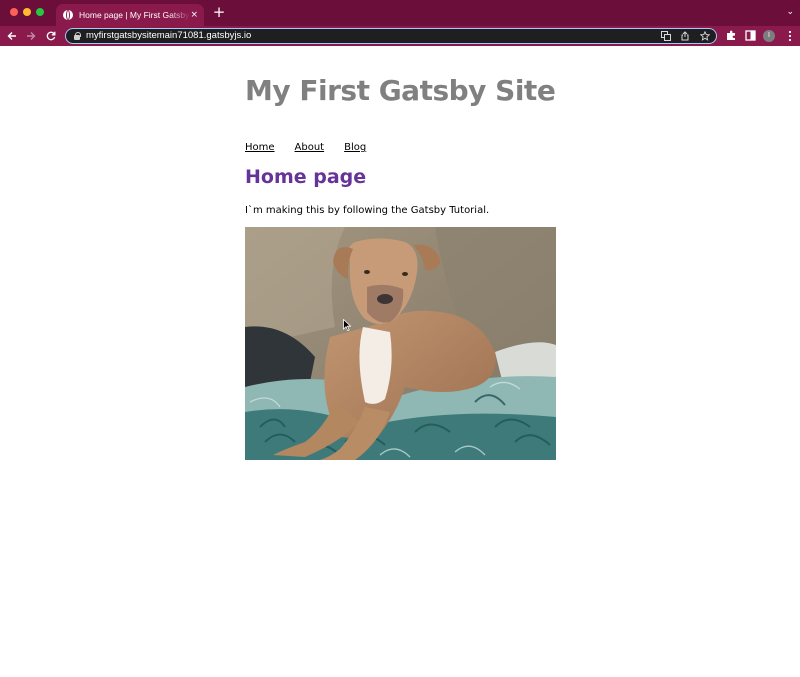  I want to click on url-text: myfirstgatsbysitemain71081.gatsbyjs.io, so click(168, 36).